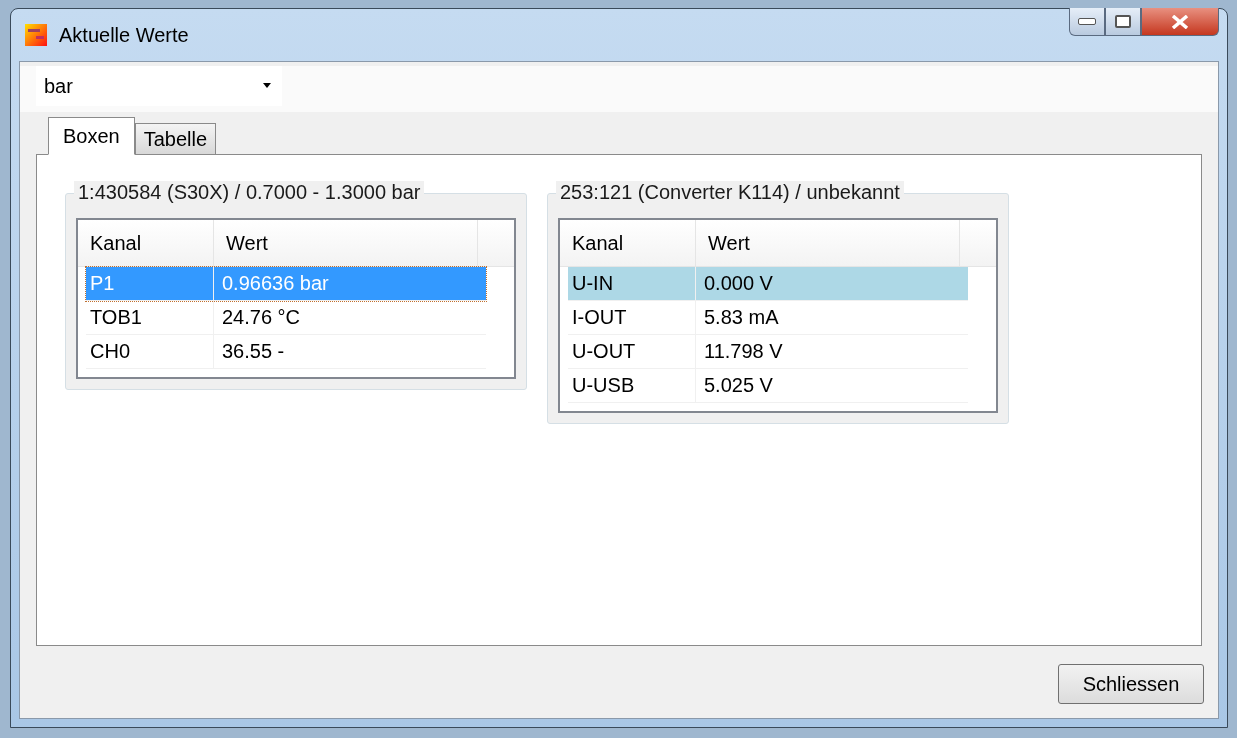 This screenshot has height=738, width=1237. What do you see at coordinates (150, 317) in the screenshot?
I see `list-cell: TOB1` at bounding box center [150, 317].